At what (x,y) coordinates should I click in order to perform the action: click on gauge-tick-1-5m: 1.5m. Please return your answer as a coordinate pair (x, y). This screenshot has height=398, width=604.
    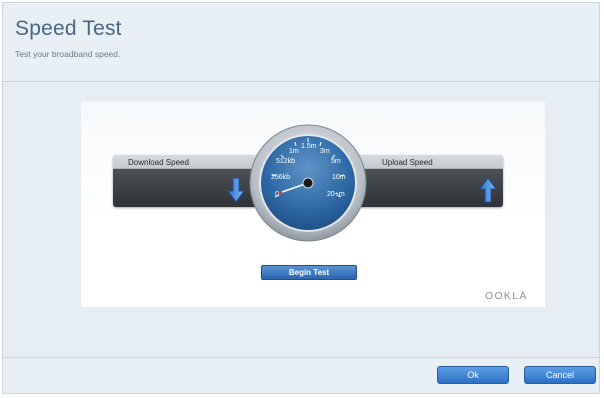
    Looking at the image, I should click on (309, 146).